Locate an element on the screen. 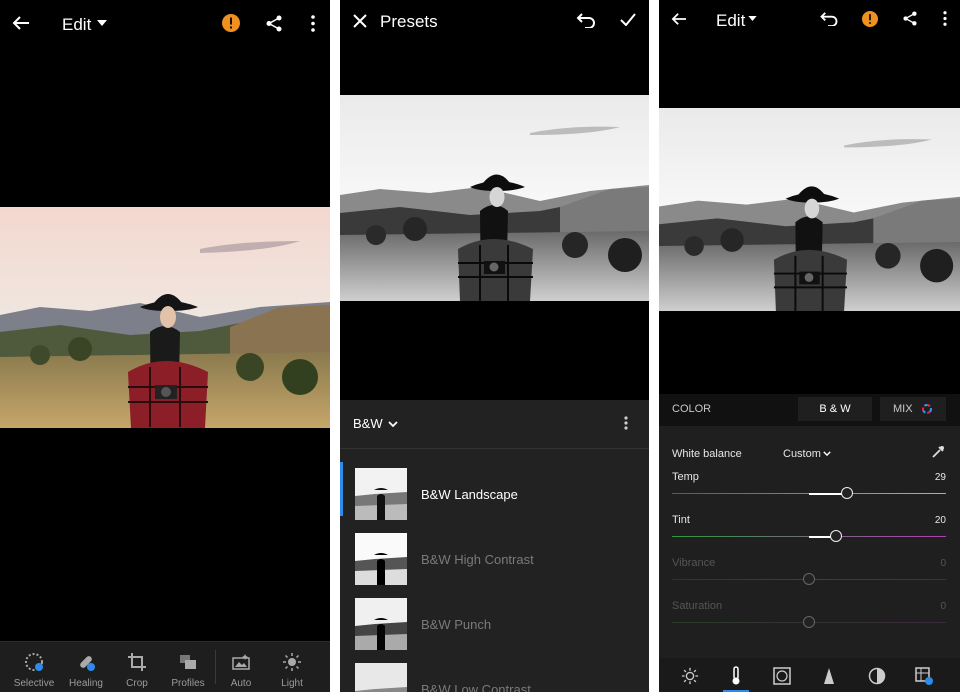 The image size is (960, 692). tool-label: Crop is located at coordinates (137, 683).